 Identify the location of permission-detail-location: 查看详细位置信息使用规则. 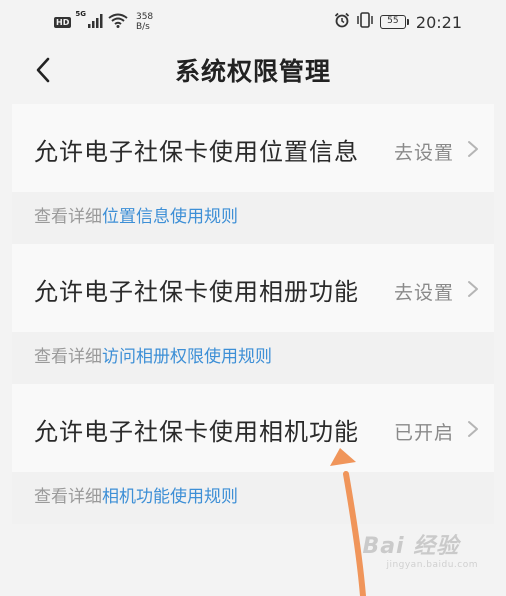
(253, 218).